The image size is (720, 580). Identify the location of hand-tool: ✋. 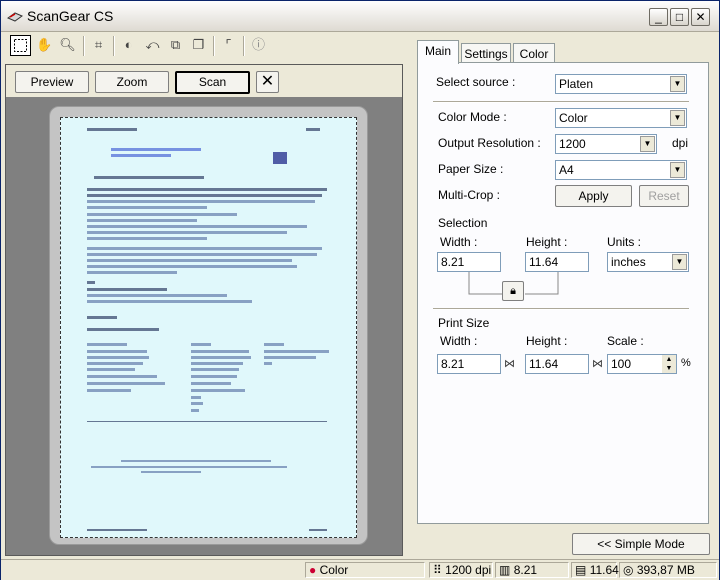
(44, 45).